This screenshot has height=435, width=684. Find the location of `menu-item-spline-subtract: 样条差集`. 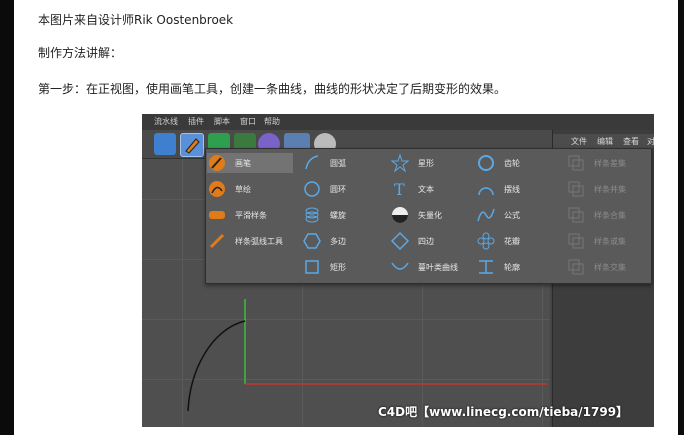

menu-item-spline-subtract: 样条差集 is located at coordinates (606, 163).